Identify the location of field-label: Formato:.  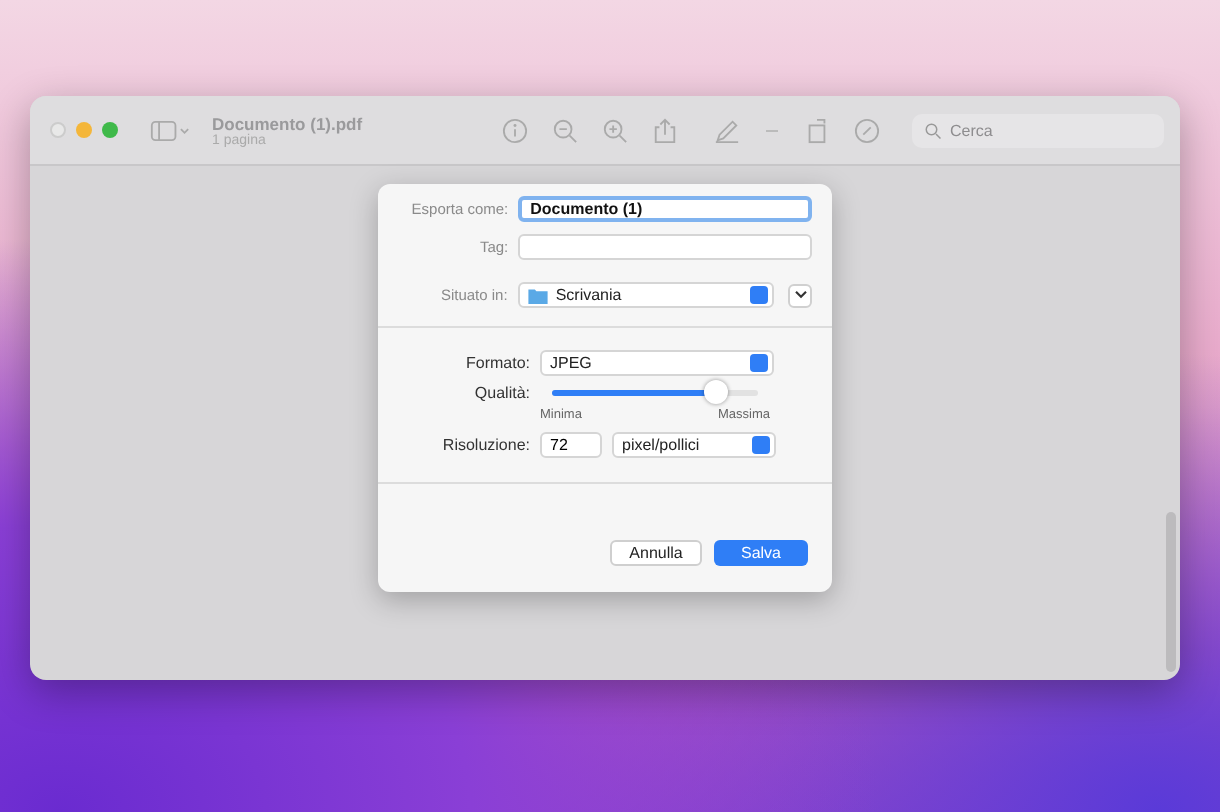
(496, 363).